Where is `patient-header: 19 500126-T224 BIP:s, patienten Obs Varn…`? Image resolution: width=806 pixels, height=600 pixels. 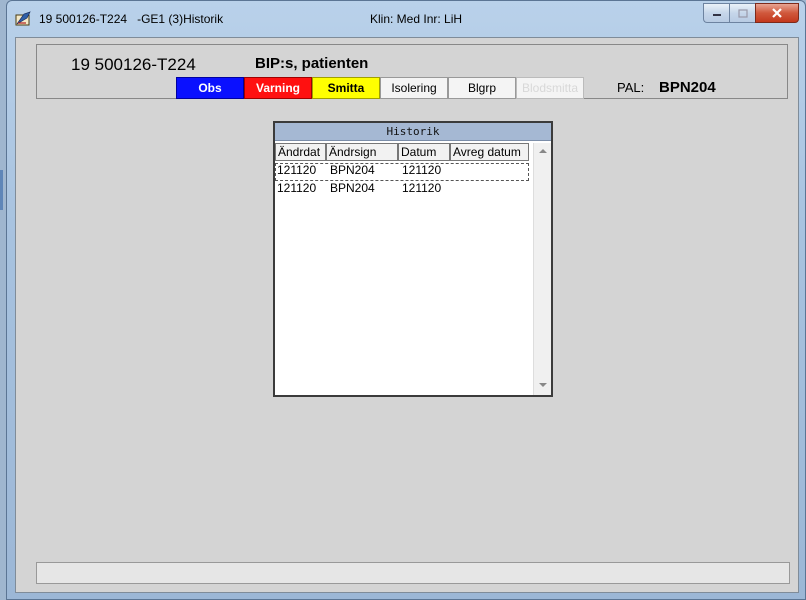 patient-header: 19 500126-T224 BIP:s, patienten Obs Varn… is located at coordinates (412, 71).